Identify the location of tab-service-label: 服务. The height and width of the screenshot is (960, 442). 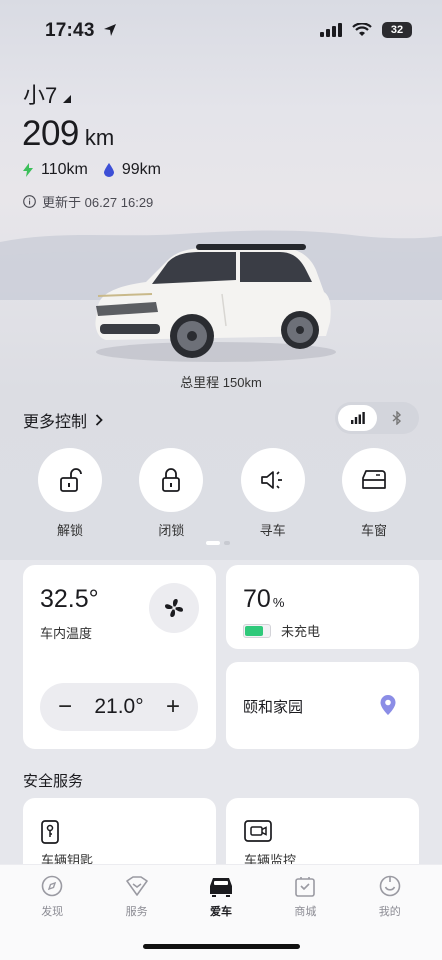
(136, 912).